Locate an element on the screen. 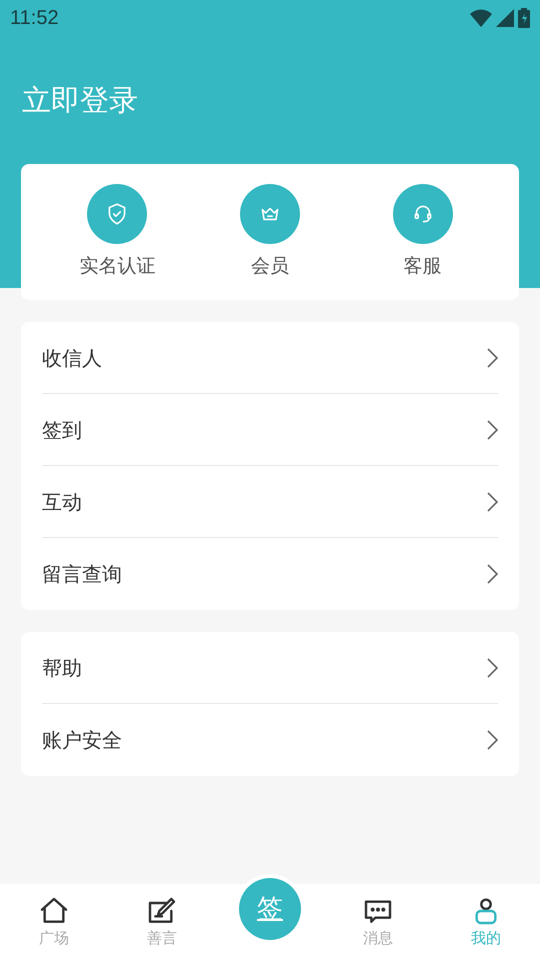  menu-item: 互动 is located at coordinates (270, 502).